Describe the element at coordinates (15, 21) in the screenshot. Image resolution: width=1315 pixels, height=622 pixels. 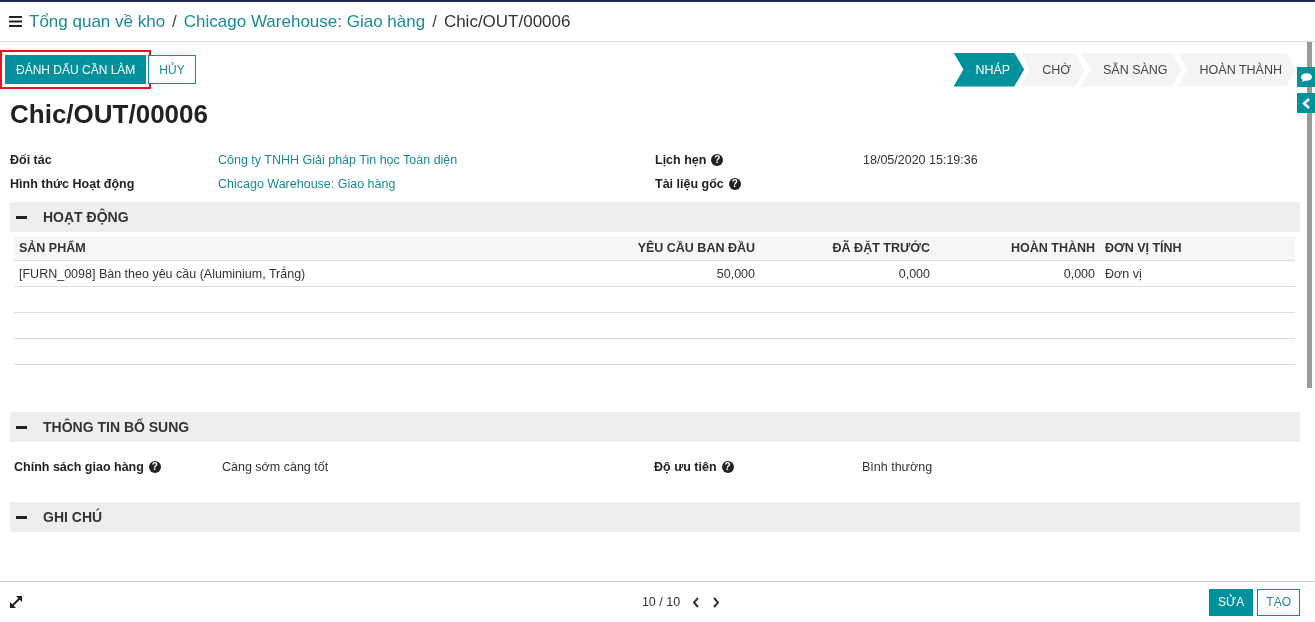
I see `menu-icon` at that location.